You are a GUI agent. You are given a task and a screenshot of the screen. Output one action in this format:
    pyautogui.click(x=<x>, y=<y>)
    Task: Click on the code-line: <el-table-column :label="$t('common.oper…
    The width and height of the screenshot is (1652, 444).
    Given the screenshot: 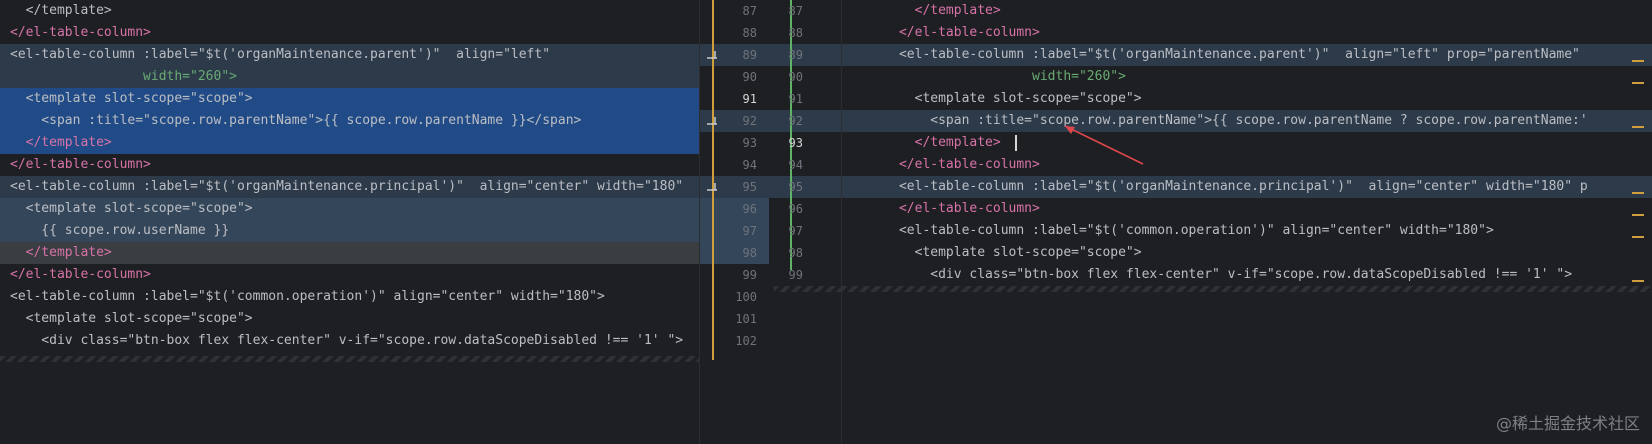 What is the action you would take?
    pyautogui.click(x=349, y=297)
    